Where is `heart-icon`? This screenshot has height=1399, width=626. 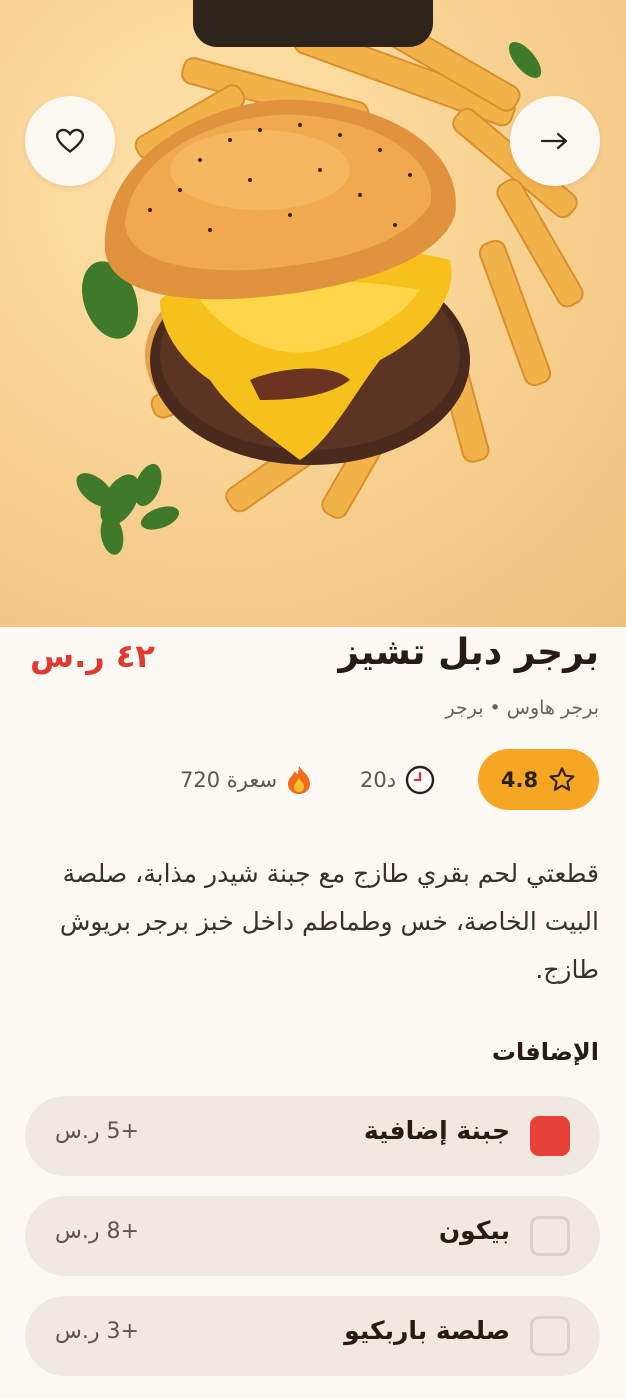
heart-icon is located at coordinates (70, 140).